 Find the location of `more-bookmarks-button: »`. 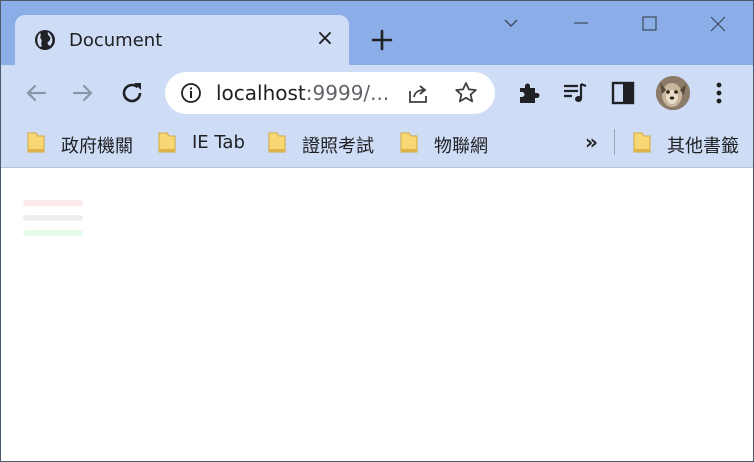

more-bookmarks-button: » is located at coordinates (591, 142).